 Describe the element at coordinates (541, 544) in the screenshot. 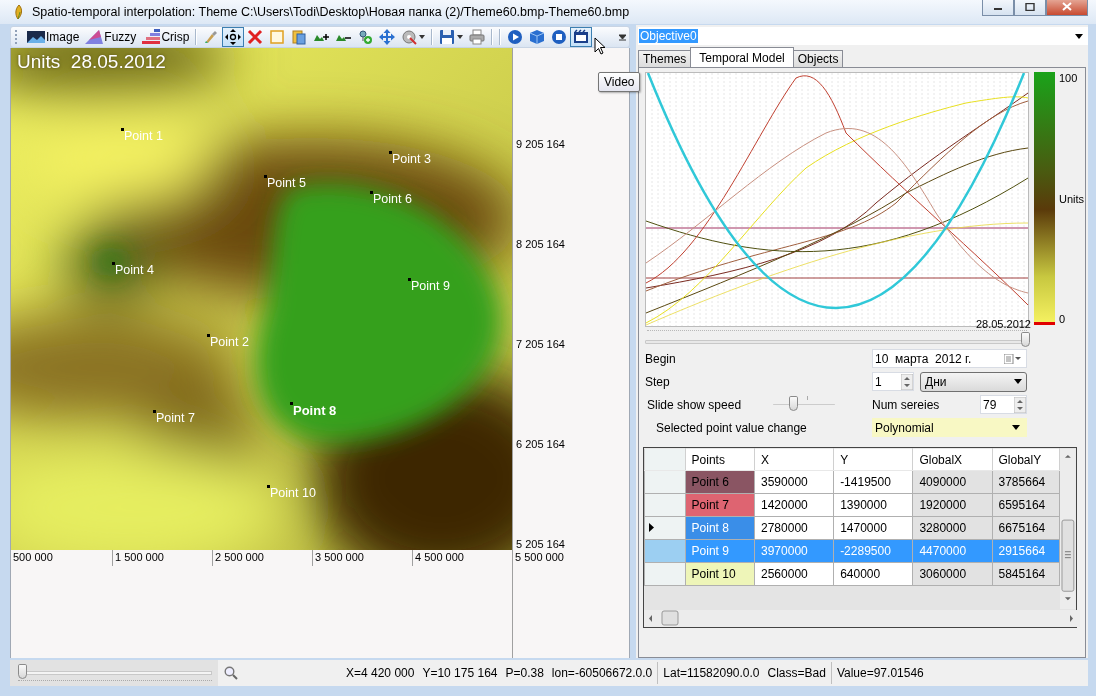

I see `axis-label: 5 205 164` at that location.